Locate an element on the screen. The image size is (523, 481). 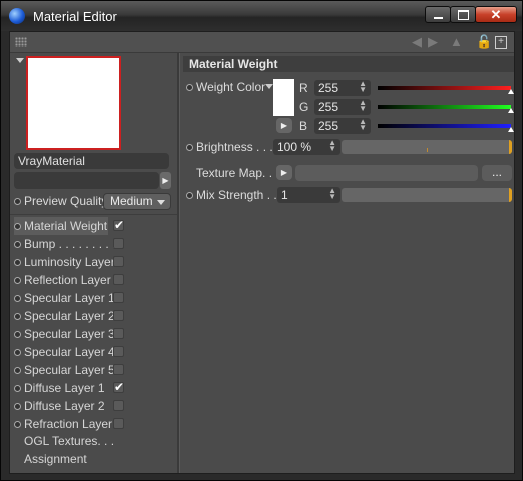
weight-color-swatch is located at coordinates (283, 97).